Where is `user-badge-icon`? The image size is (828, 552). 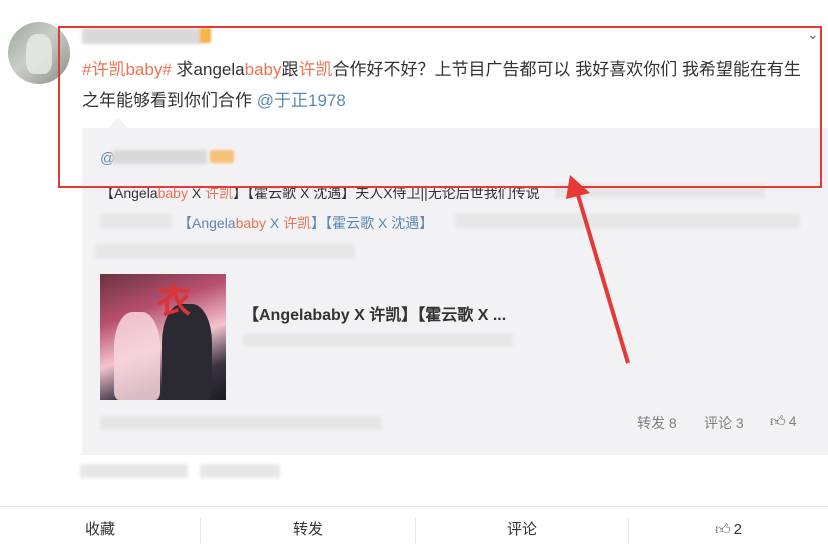
user-badge-icon is located at coordinates (205, 35).